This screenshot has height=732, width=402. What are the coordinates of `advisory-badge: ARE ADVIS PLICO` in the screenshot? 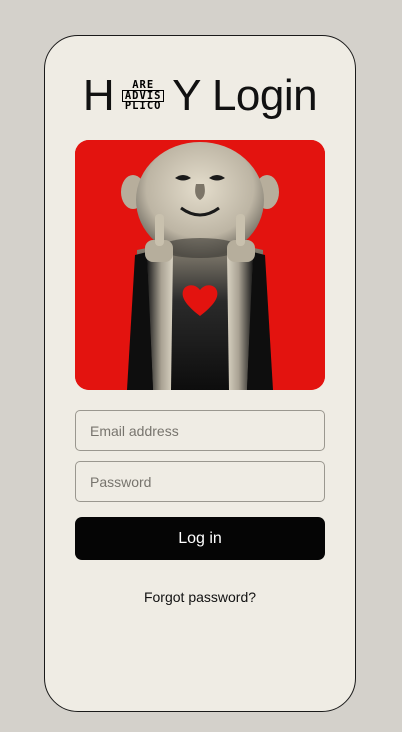 It's located at (143, 96).